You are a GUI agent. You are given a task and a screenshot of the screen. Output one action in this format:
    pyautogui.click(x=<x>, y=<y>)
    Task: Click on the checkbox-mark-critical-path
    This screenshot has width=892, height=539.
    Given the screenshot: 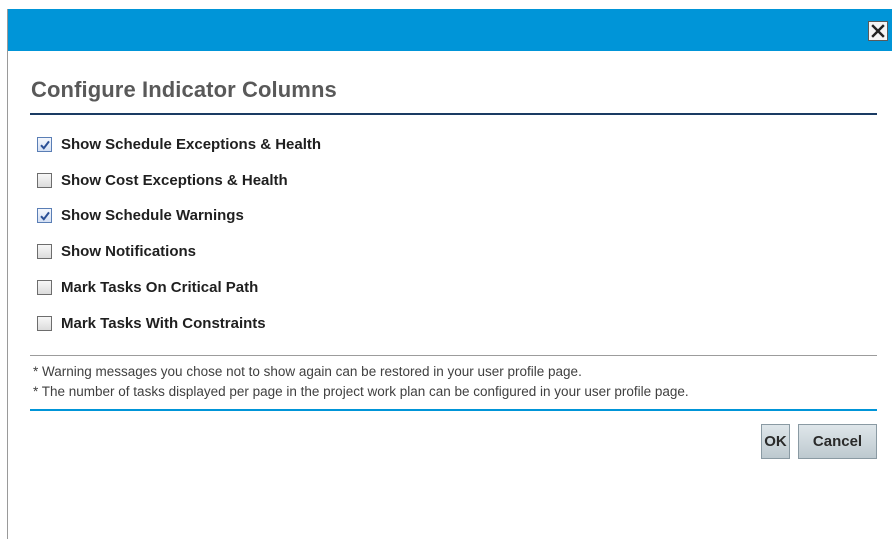 What is the action you would take?
    pyautogui.click(x=44, y=287)
    